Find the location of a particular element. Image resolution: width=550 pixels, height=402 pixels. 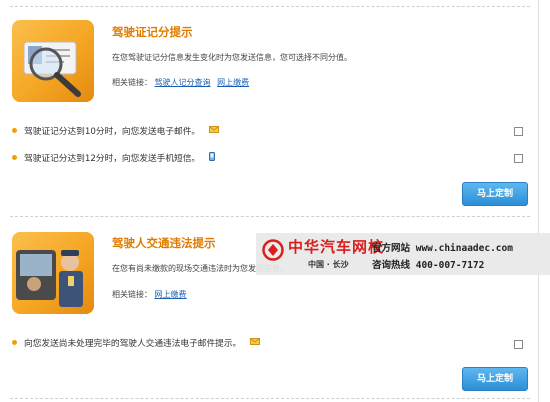

license-magnifier-icon is located at coordinates (53, 61).